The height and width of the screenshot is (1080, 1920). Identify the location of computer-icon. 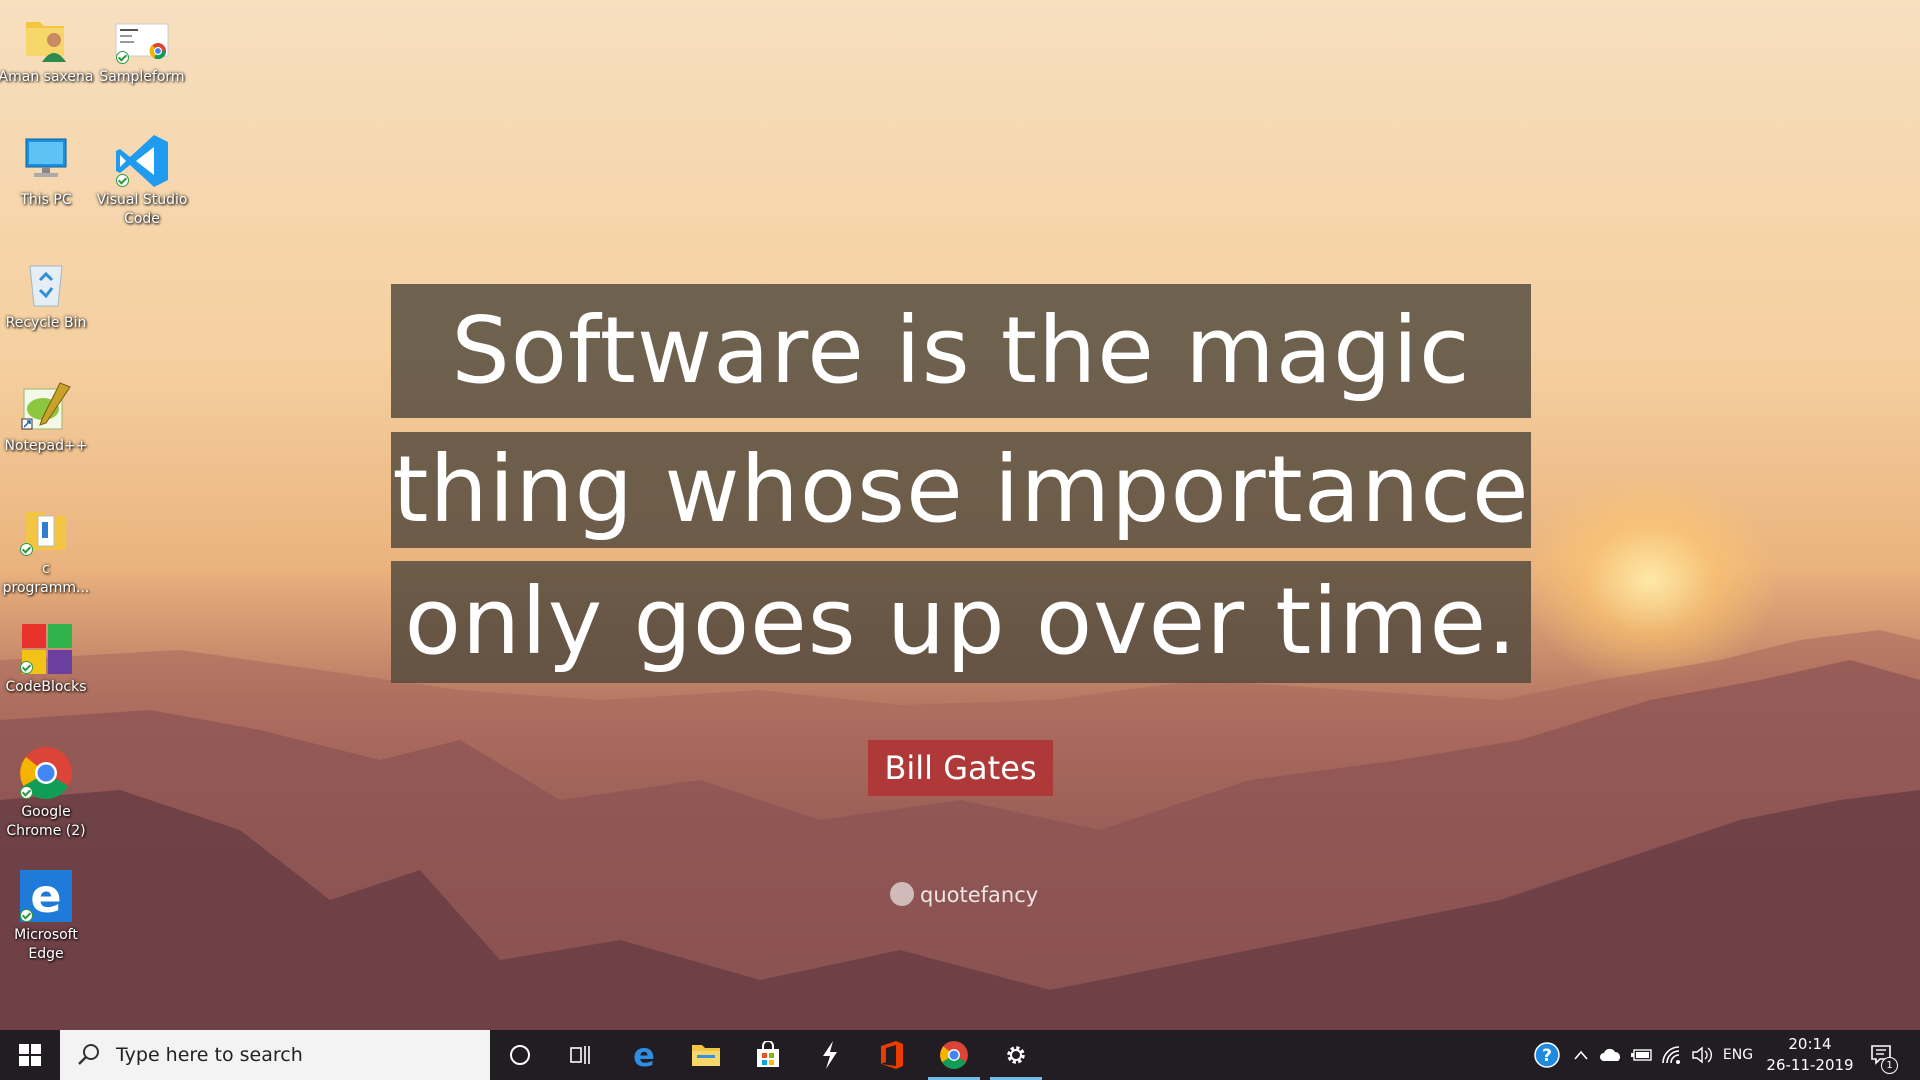
(46, 161).